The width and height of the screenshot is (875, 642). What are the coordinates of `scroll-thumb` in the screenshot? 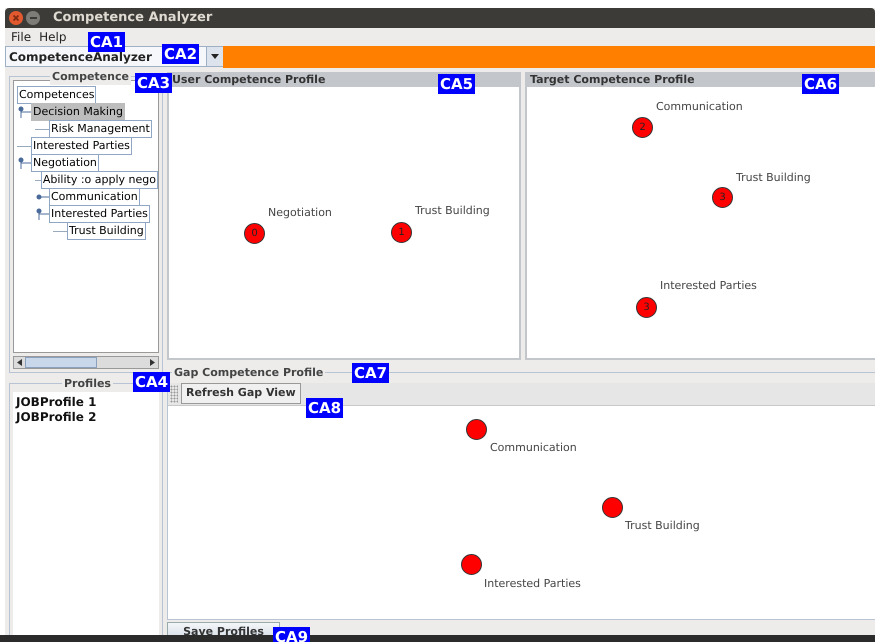 It's located at (61, 362).